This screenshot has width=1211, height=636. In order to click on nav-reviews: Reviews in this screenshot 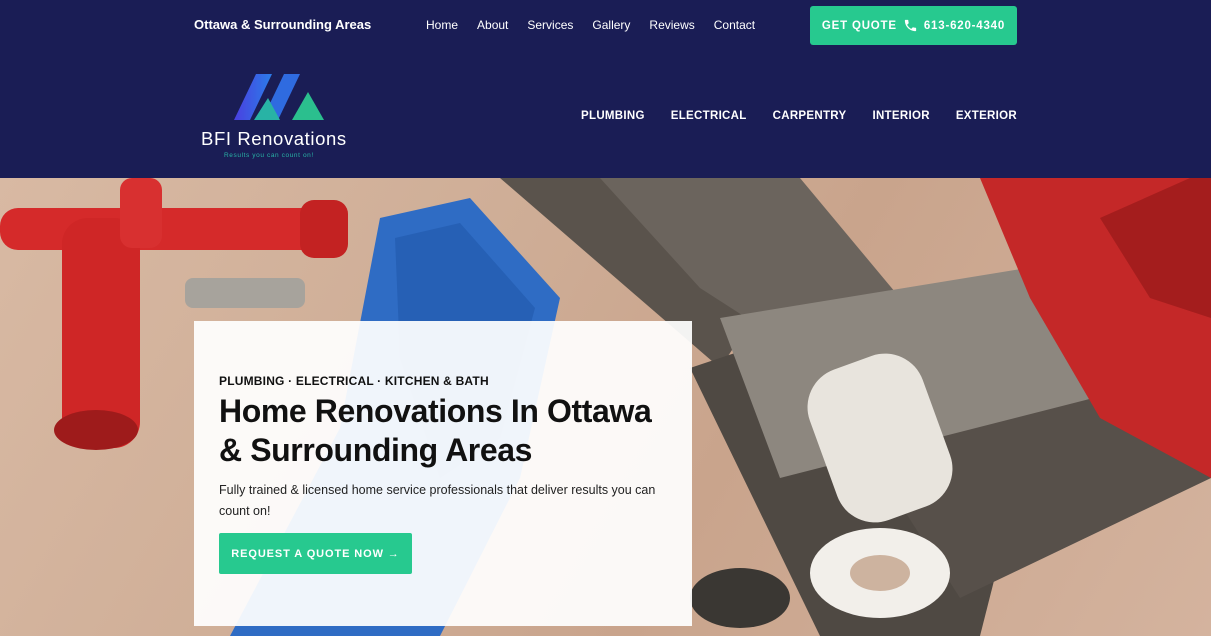, I will do `click(671, 25)`.